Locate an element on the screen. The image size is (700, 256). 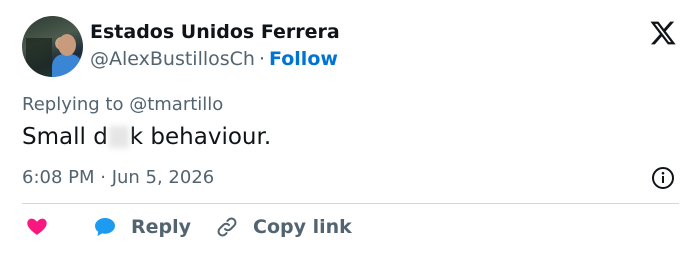
copy-link-label: Copy link is located at coordinates (302, 227).